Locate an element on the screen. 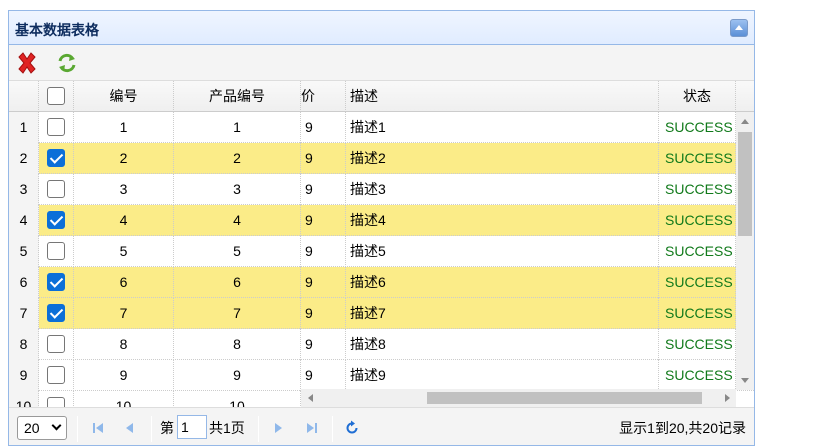 The width and height of the screenshot is (830, 446). cell-product-id: 8 is located at coordinates (237, 344).